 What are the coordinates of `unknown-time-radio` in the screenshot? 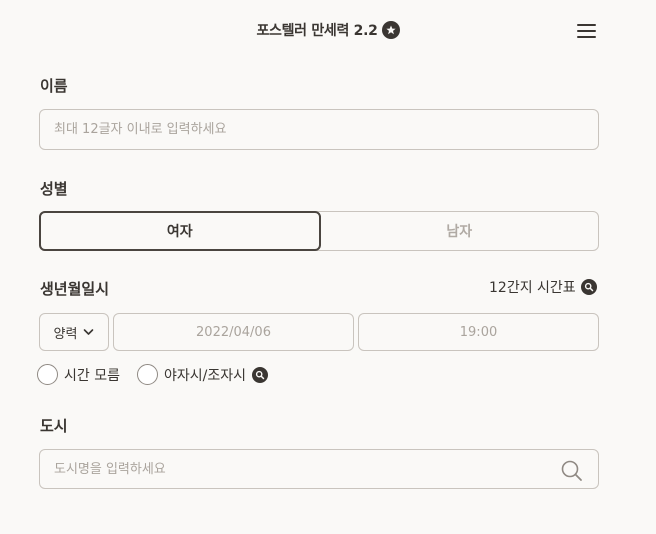 It's located at (47, 374).